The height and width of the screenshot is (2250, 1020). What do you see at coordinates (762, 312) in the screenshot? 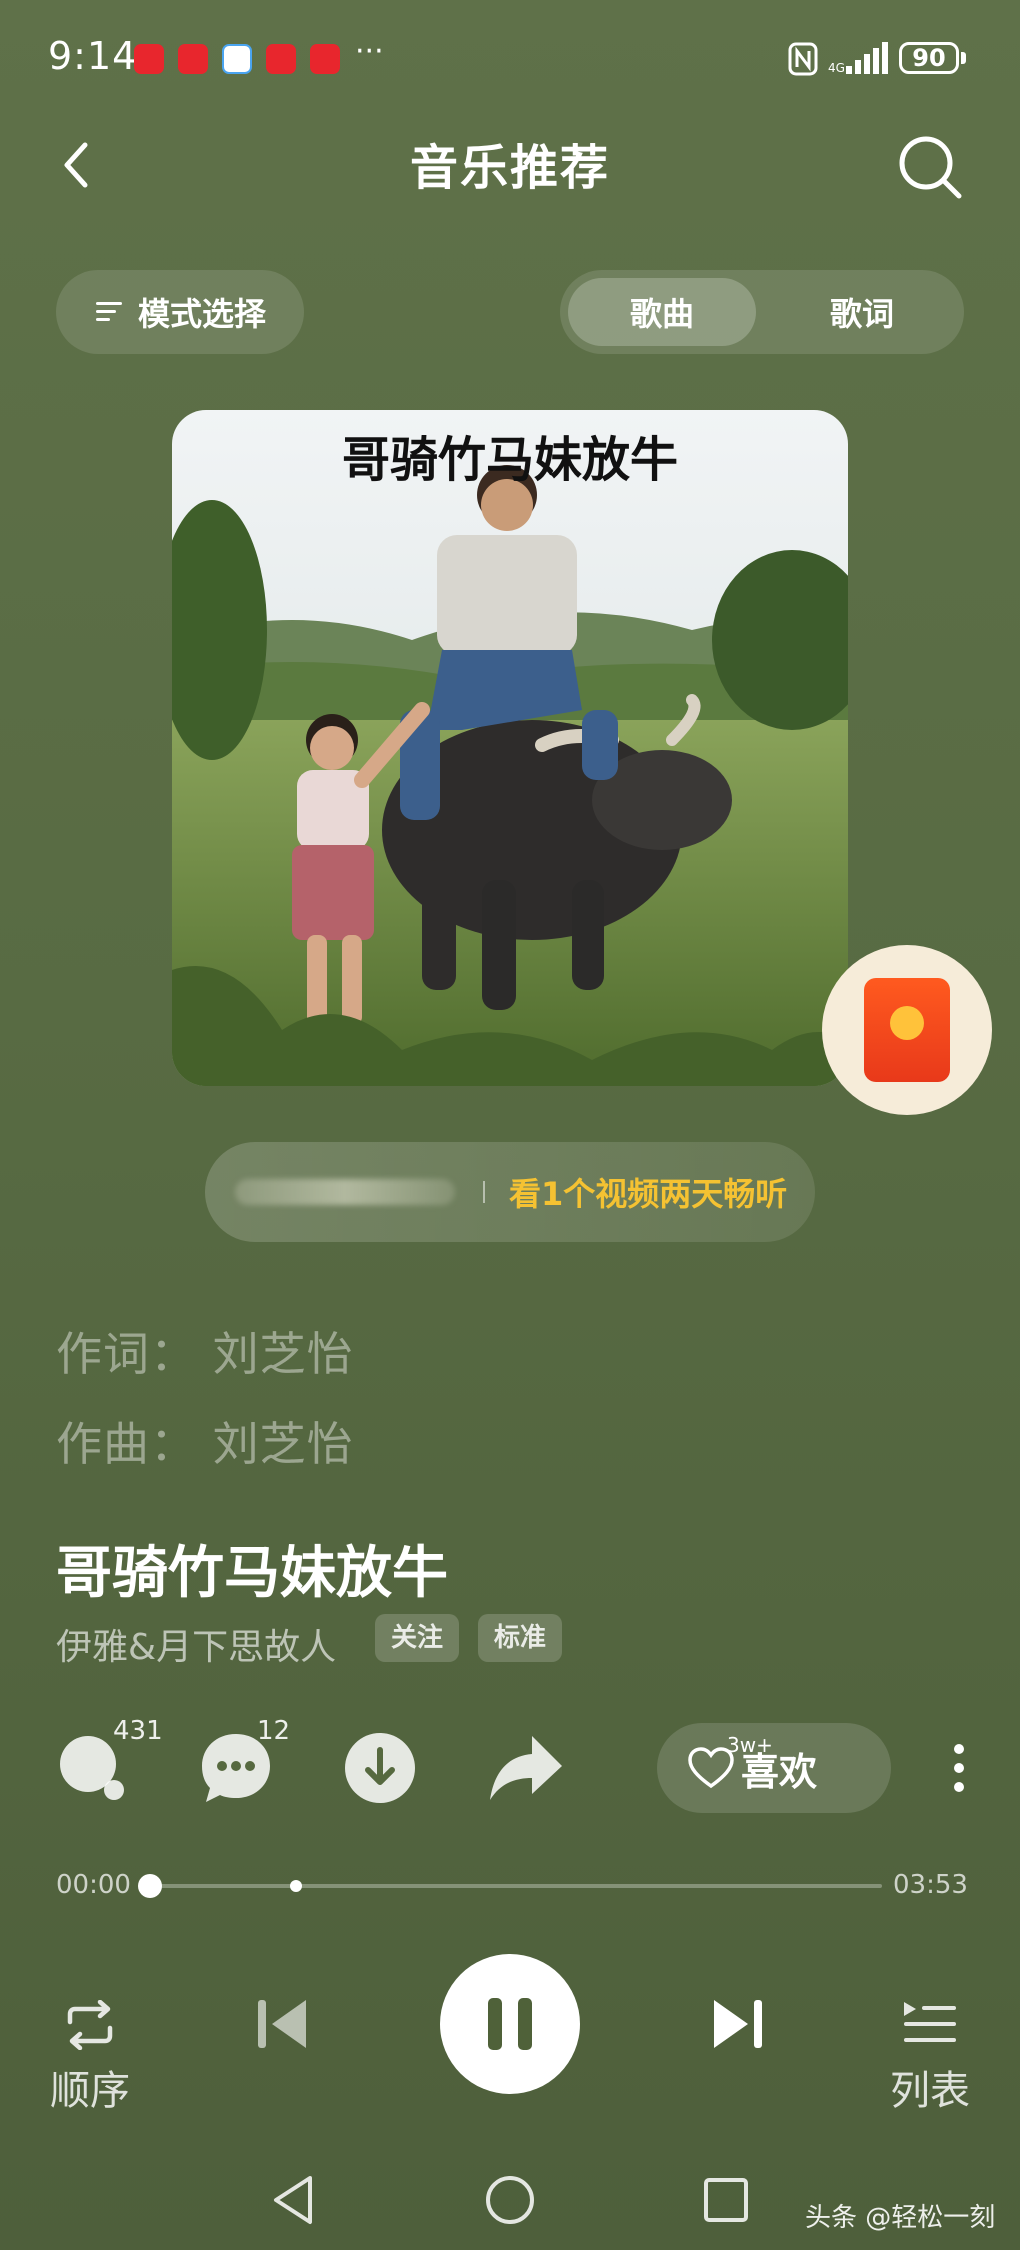
I see `song-lyrics-tabs: 歌曲 歌词` at bounding box center [762, 312].